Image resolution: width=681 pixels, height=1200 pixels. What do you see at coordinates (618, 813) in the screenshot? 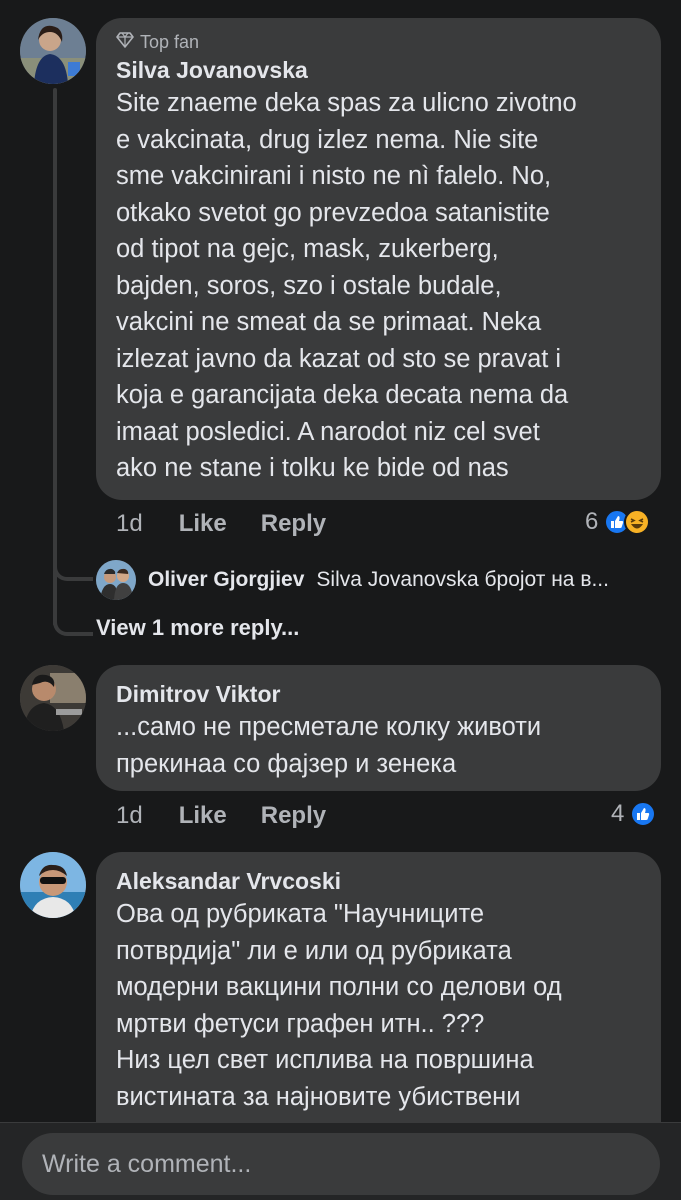
I see `reaction-count: 4` at bounding box center [618, 813].